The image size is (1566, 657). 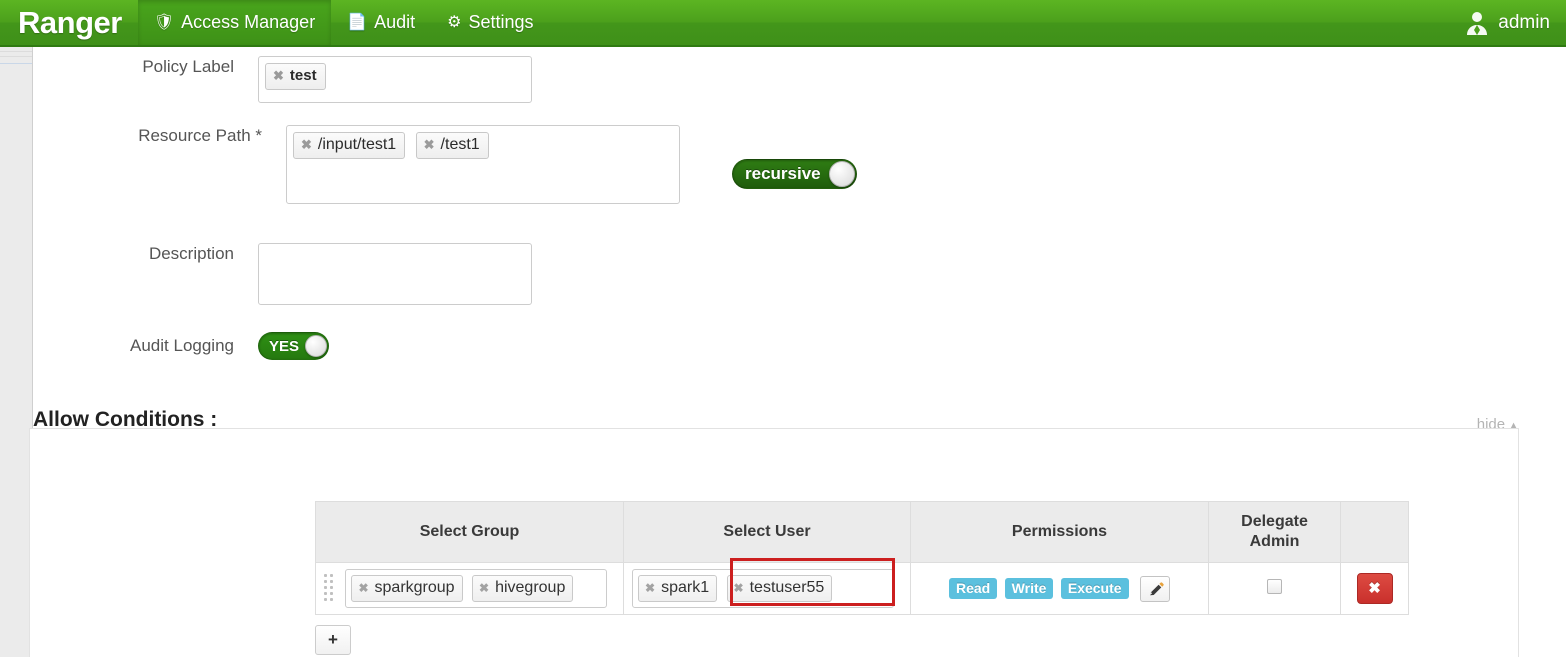 I want to click on drag-handle-icon, so click(x=329, y=589).